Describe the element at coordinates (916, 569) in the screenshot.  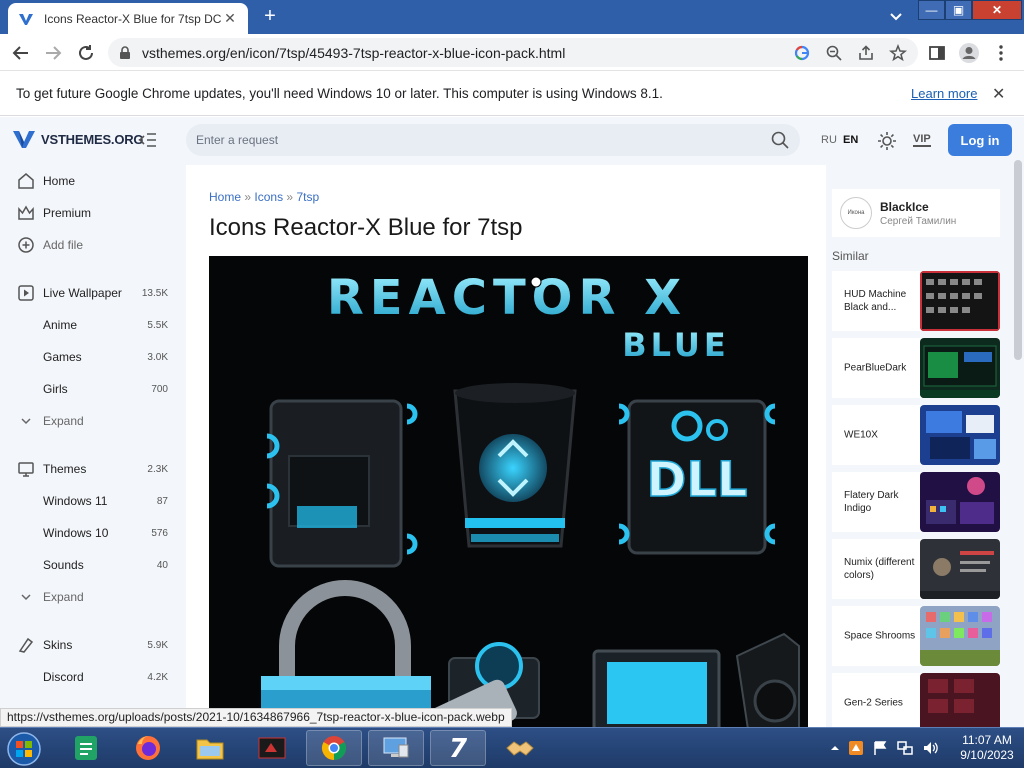
I see `similar-item: Numix (different colors)` at that location.